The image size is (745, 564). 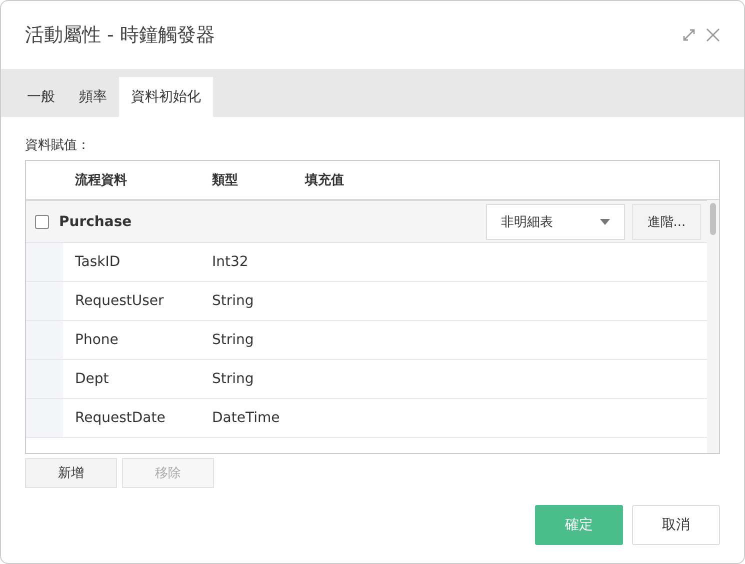 What do you see at coordinates (230, 262) in the screenshot?
I see `table-cell: Int32` at bounding box center [230, 262].